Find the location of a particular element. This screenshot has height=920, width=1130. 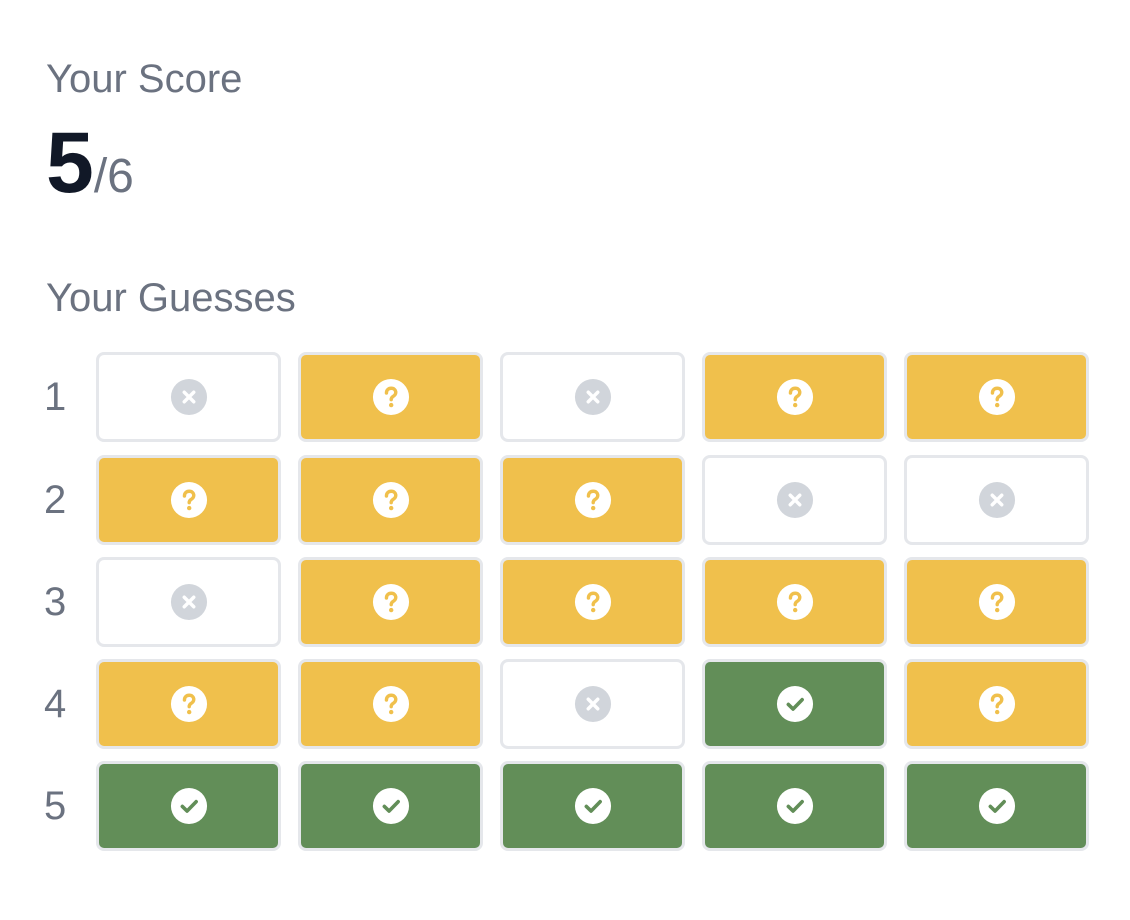

score-label: Your Score is located at coordinates (144, 79).